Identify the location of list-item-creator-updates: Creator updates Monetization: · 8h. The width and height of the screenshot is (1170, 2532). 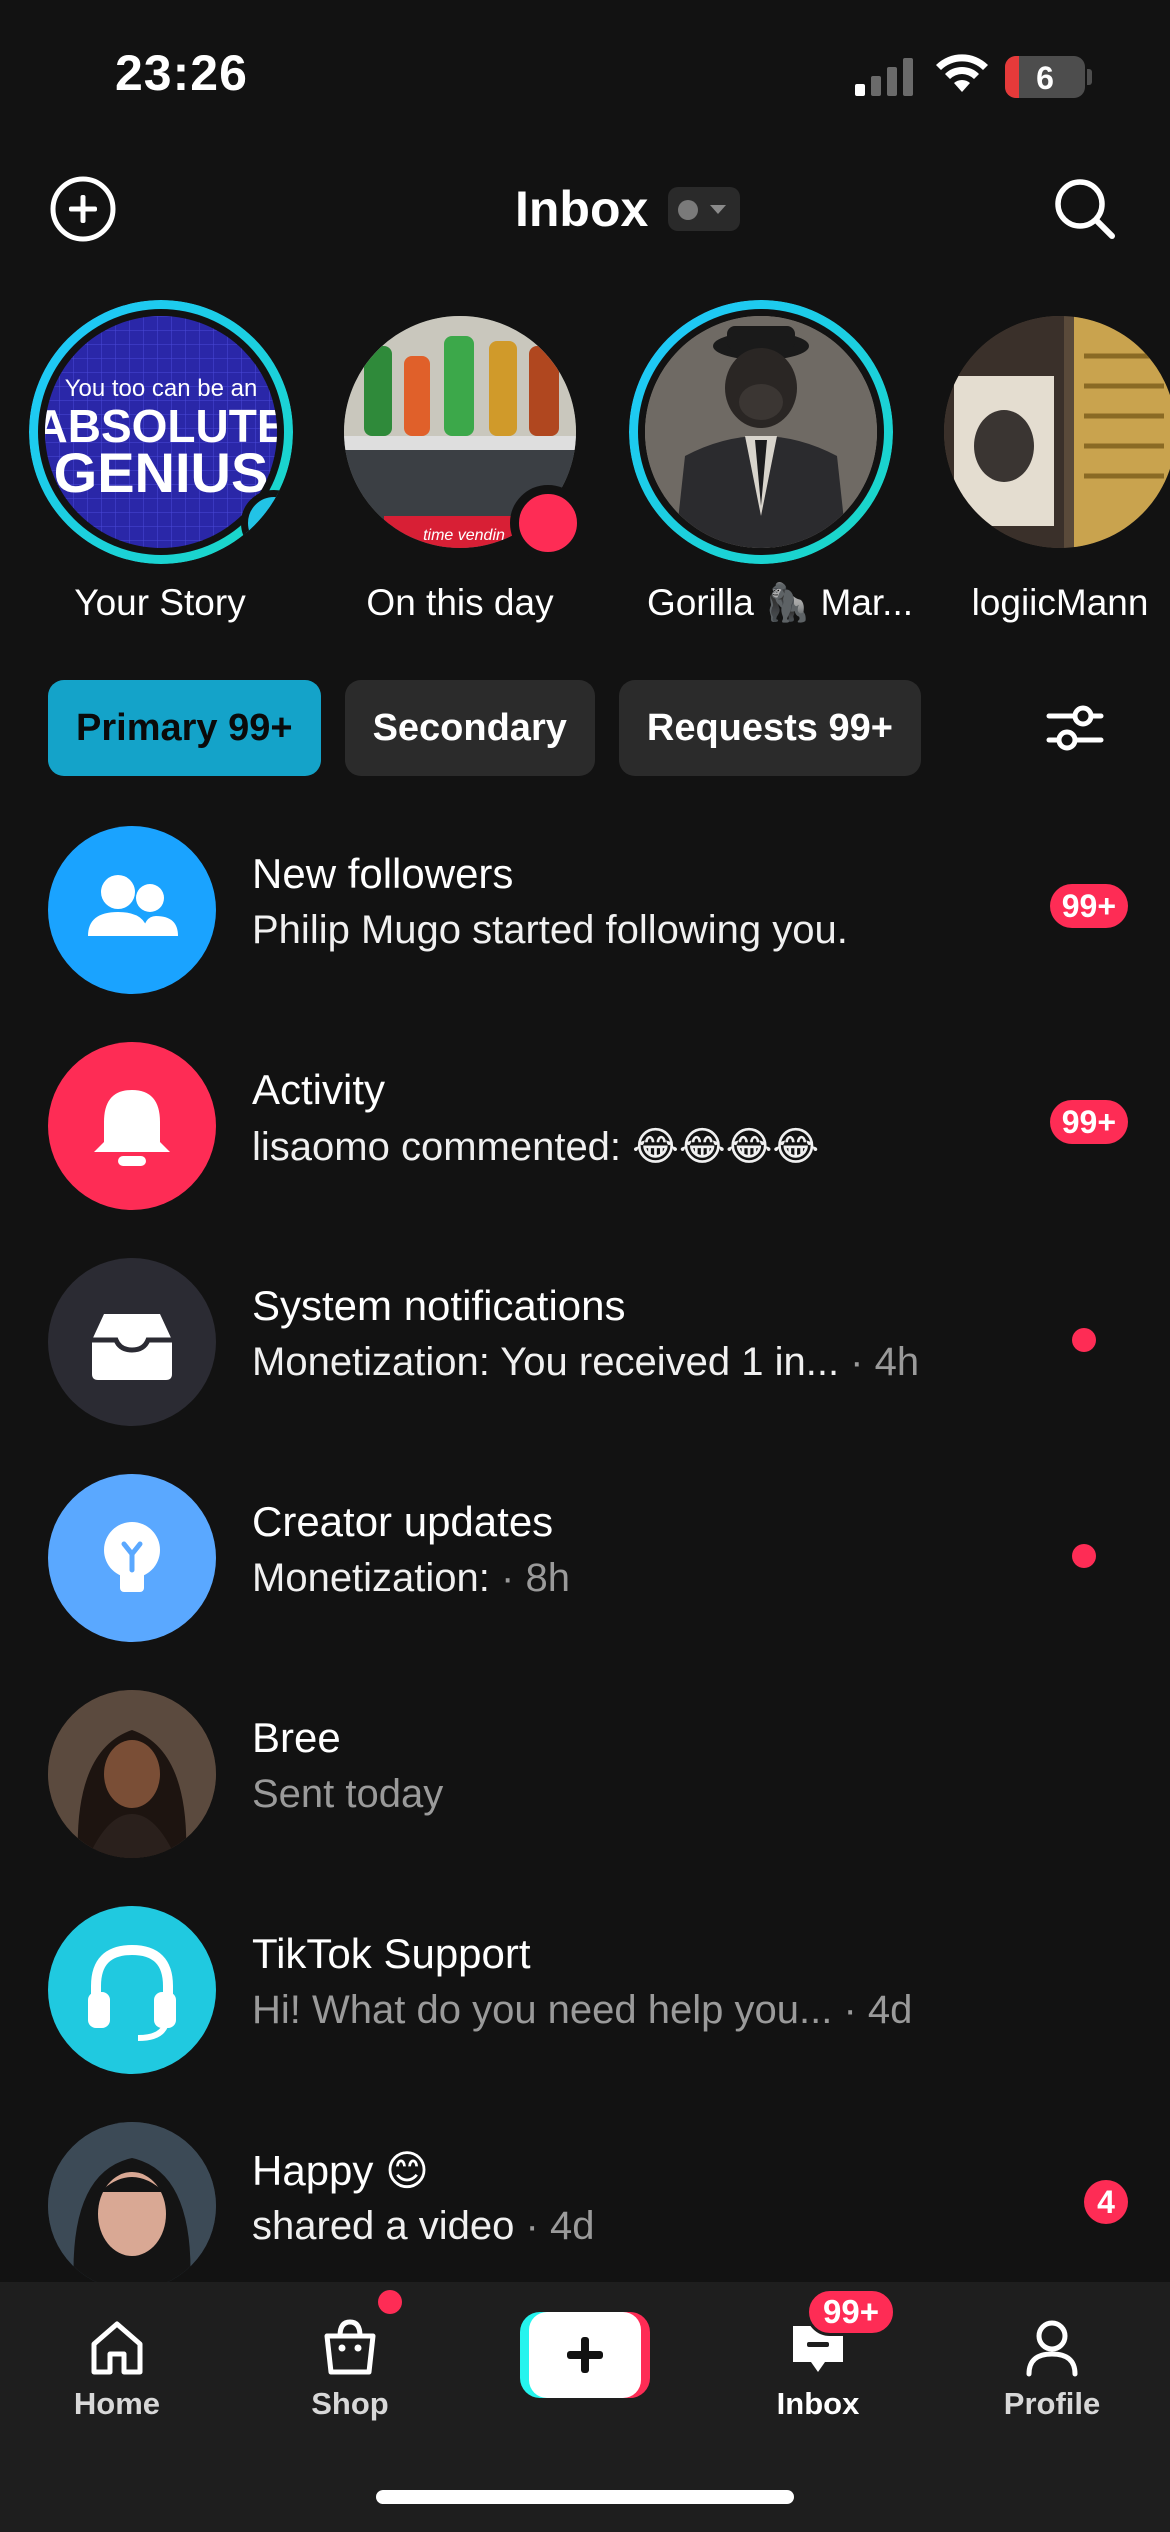
(585, 1558).